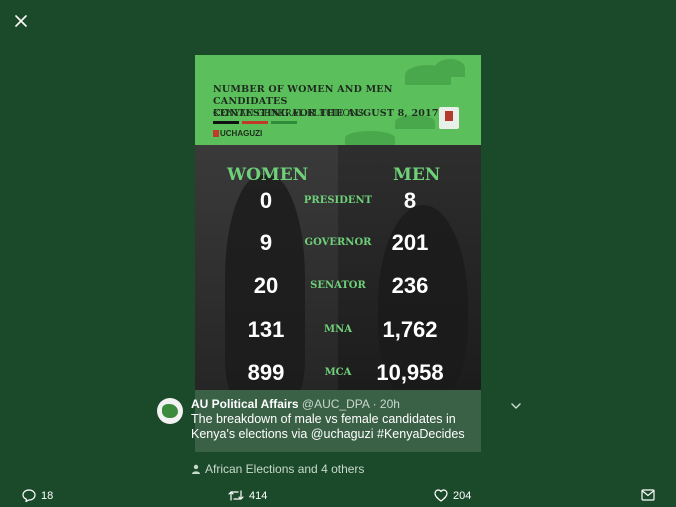 Image resolution: width=676 pixels, height=507 pixels. I want to click on close-button, so click(21, 21).